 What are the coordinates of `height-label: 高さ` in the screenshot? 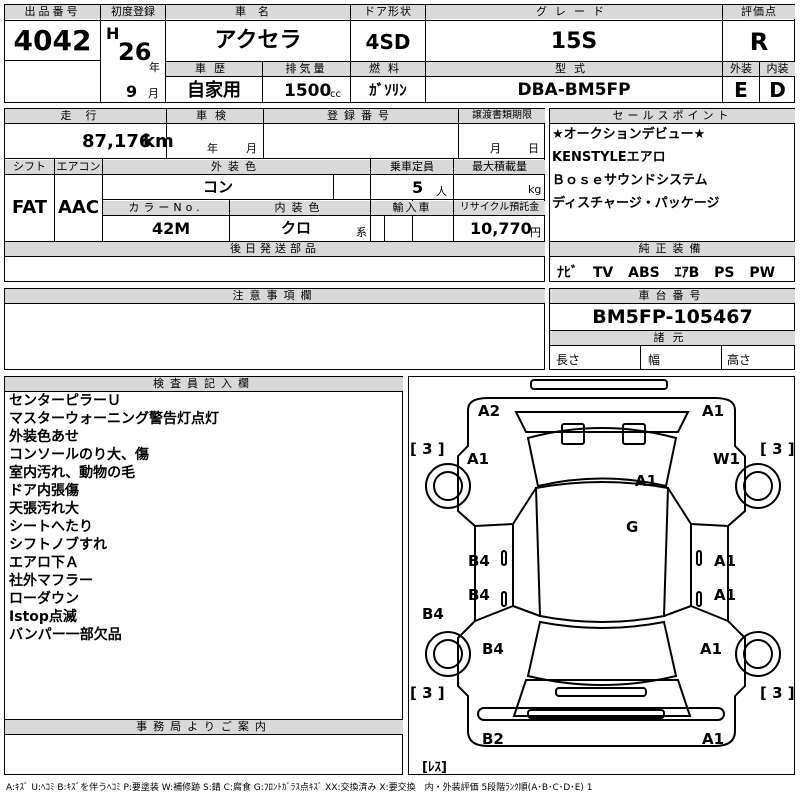 It's located at (739, 360).